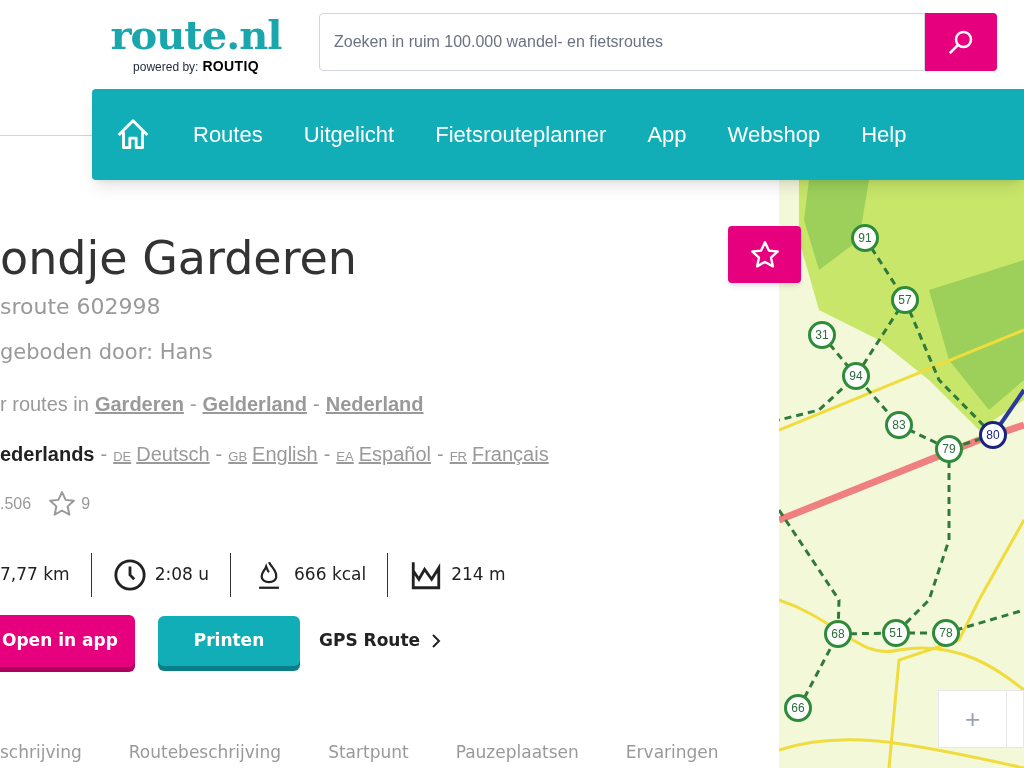 This screenshot has height=768, width=1024. I want to click on zoom-in-button: +, so click(973, 719).